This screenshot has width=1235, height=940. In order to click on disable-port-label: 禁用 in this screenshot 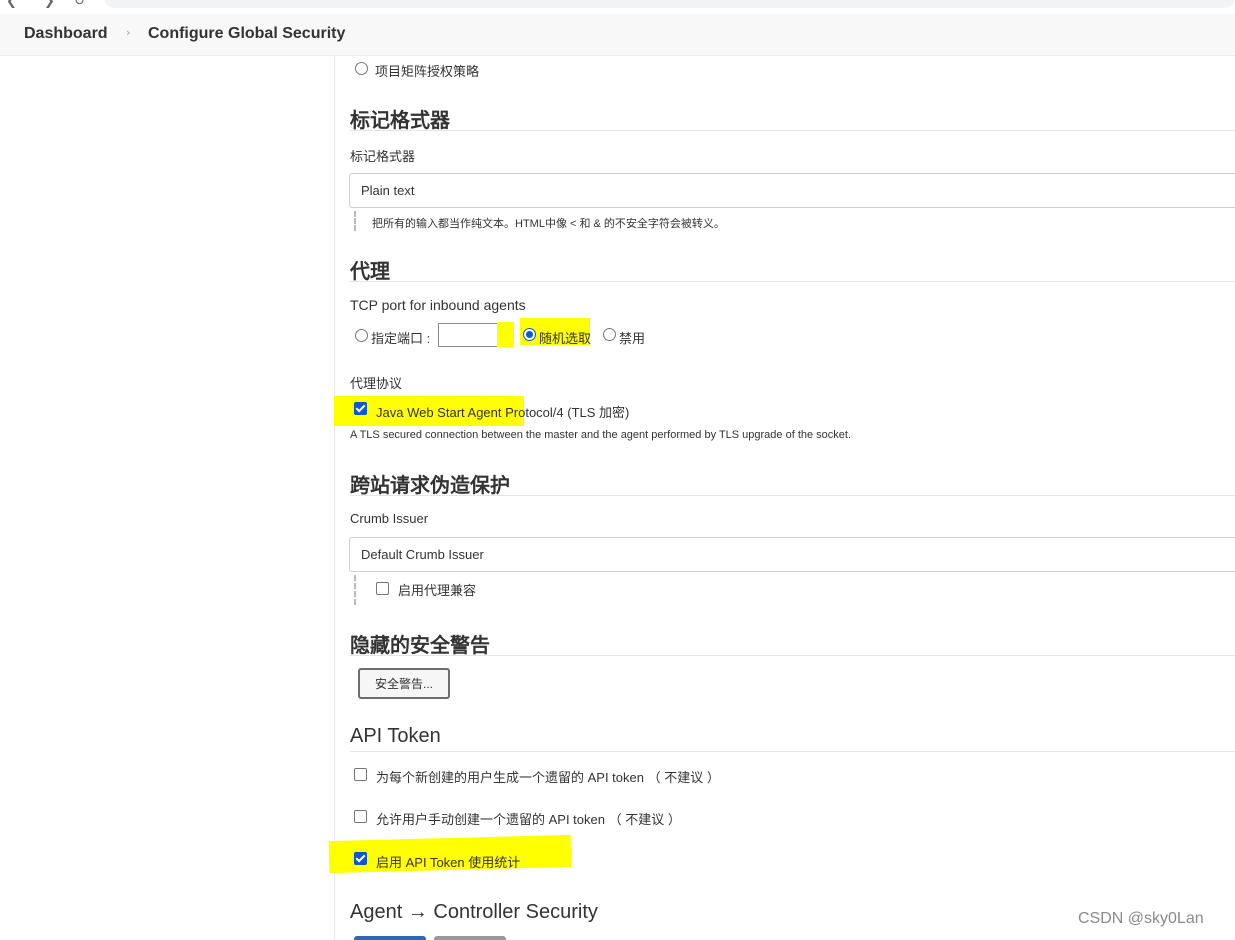, I will do `click(632, 338)`.